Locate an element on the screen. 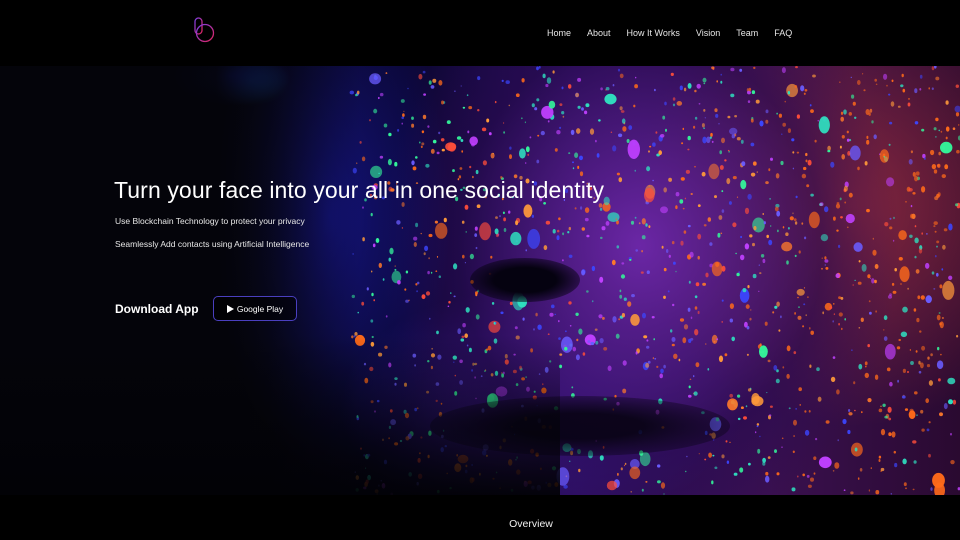  nav-how-it-works: How It Works is located at coordinates (653, 33).